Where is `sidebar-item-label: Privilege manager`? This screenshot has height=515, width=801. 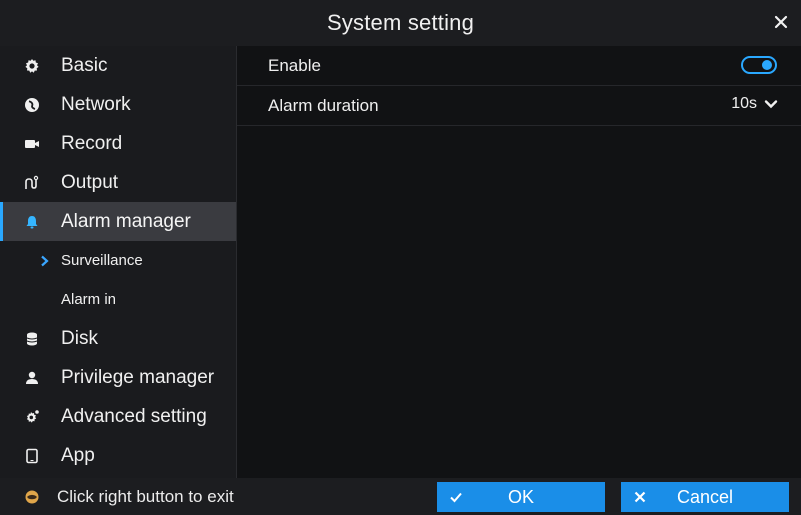
sidebar-item-label: Privilege manager is located at coordinates (138, 377).